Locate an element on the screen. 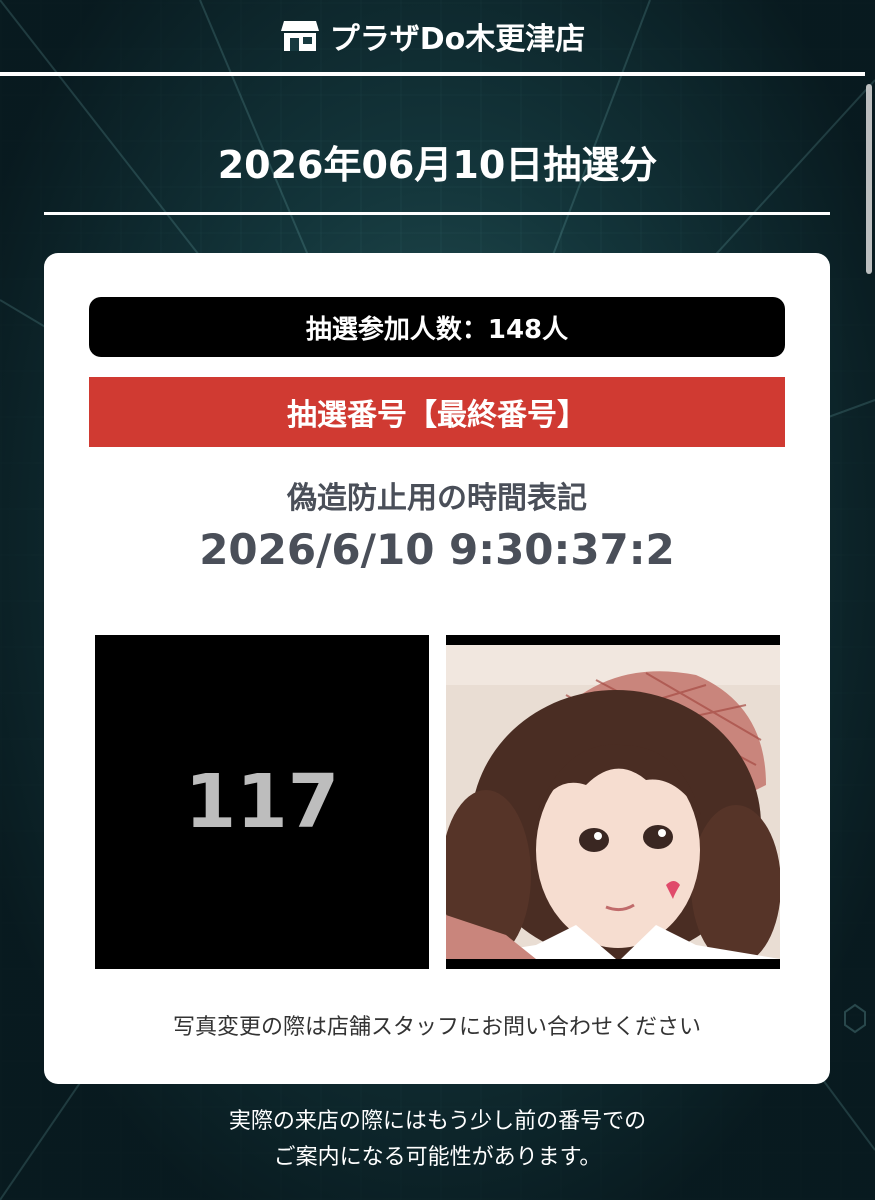 The image size is (875, 1200). store-icon is located at coordinates (299, 36).